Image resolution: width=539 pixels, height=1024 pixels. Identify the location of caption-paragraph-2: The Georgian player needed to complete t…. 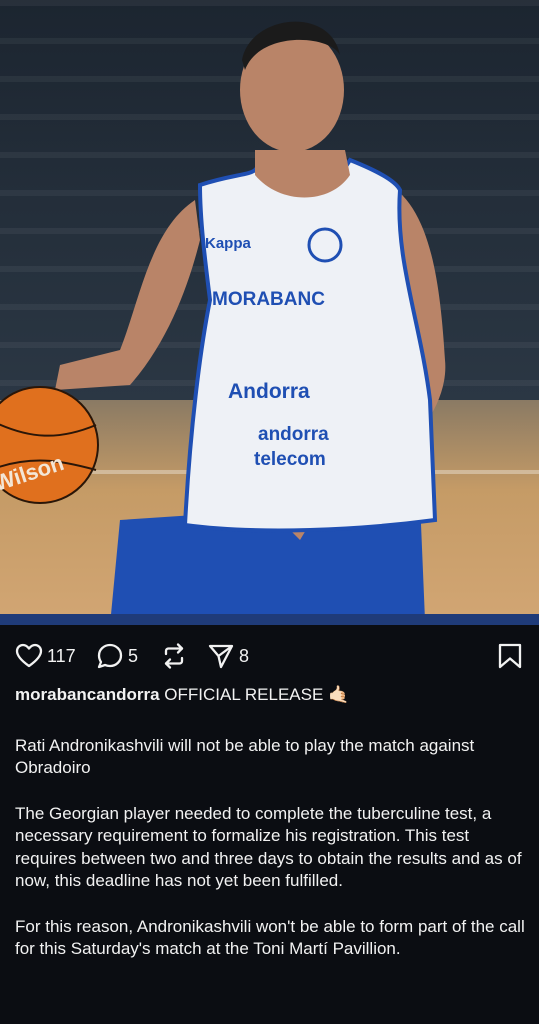
(268, 847).